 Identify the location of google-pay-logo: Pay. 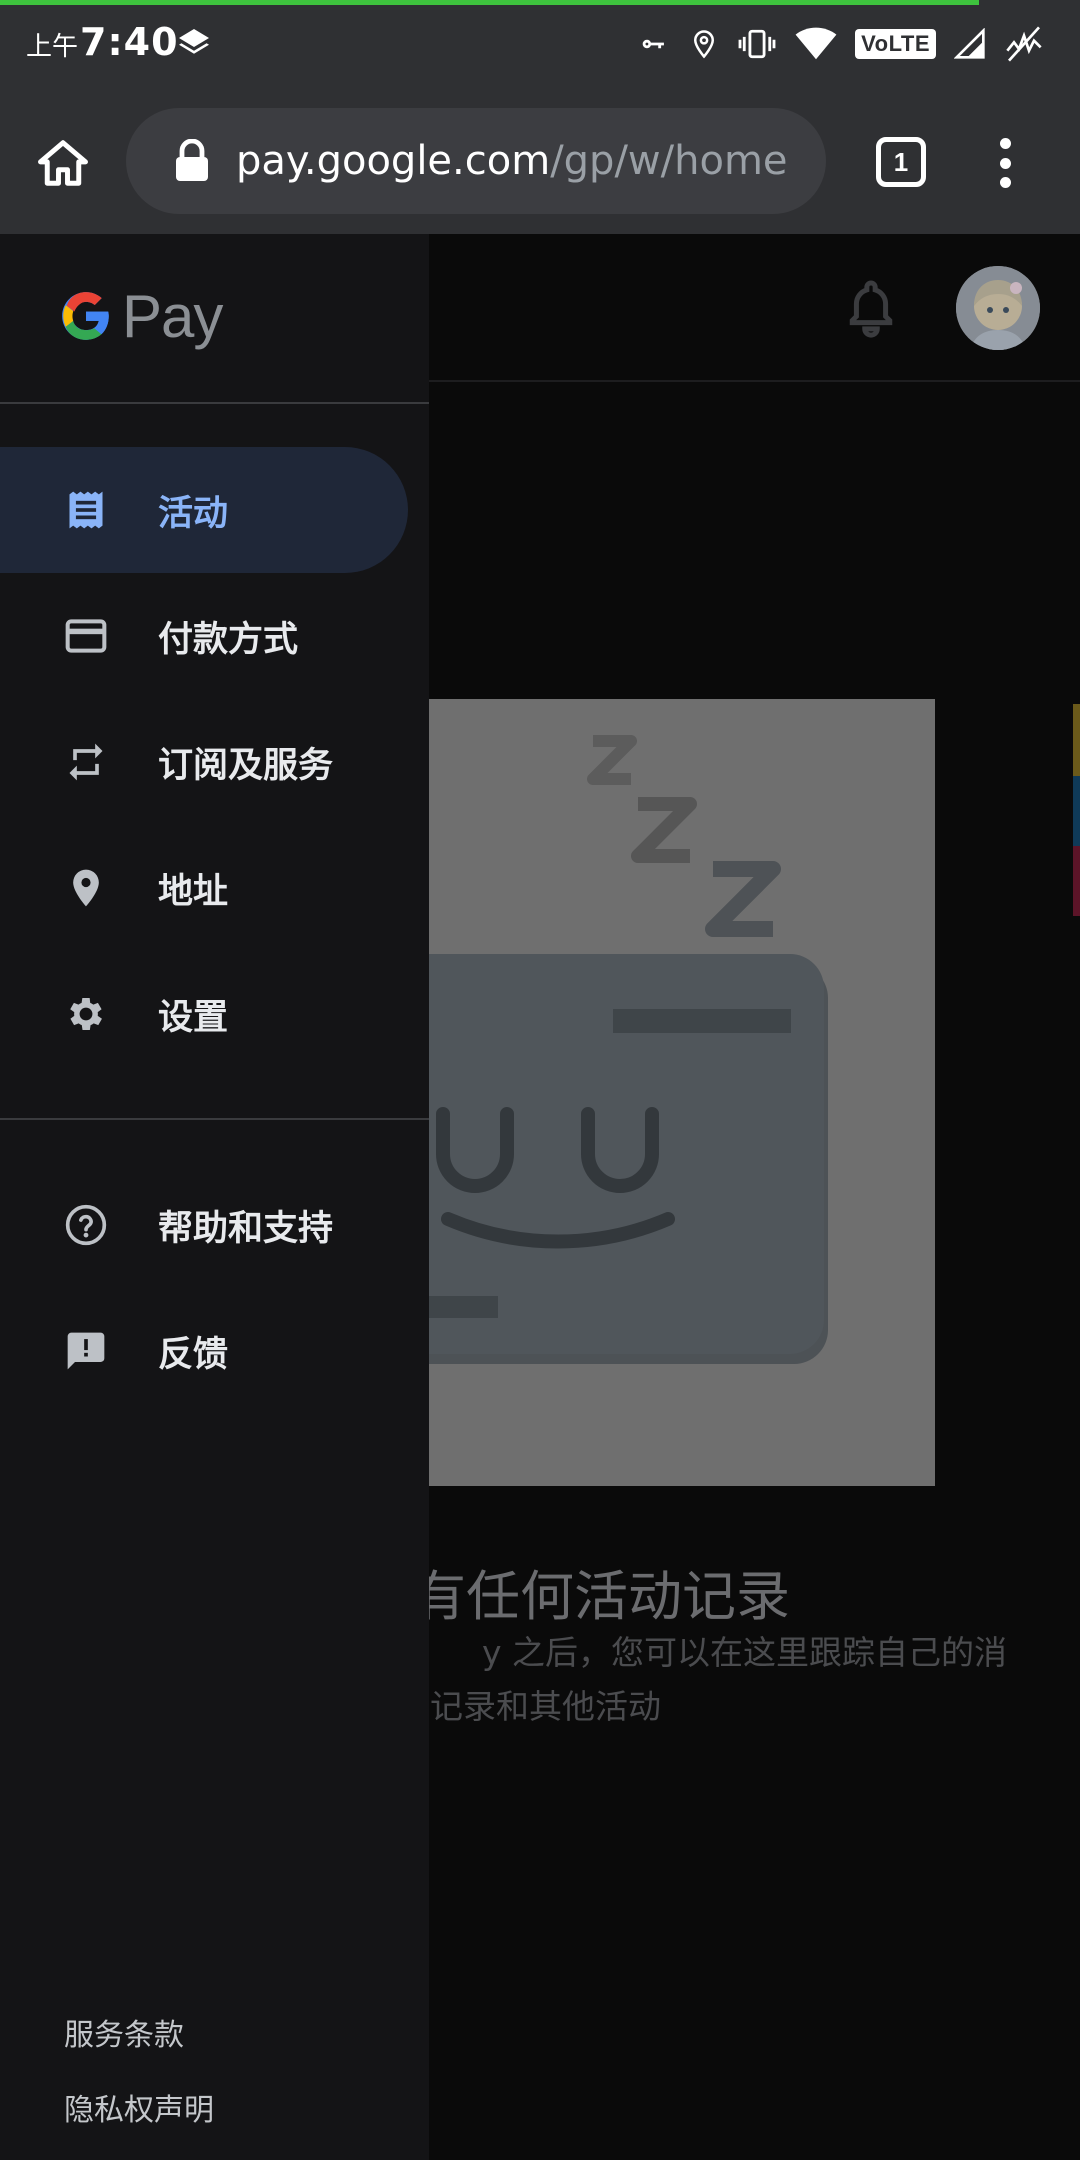
(141, 316).